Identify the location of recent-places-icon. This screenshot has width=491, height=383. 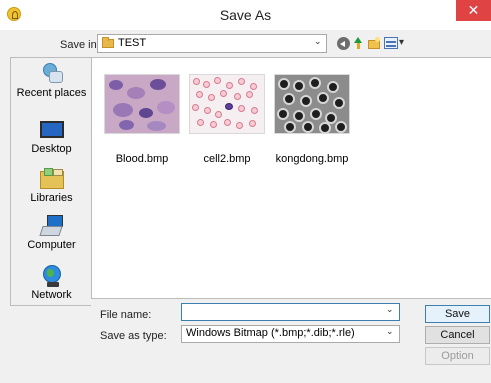
(52, 74).